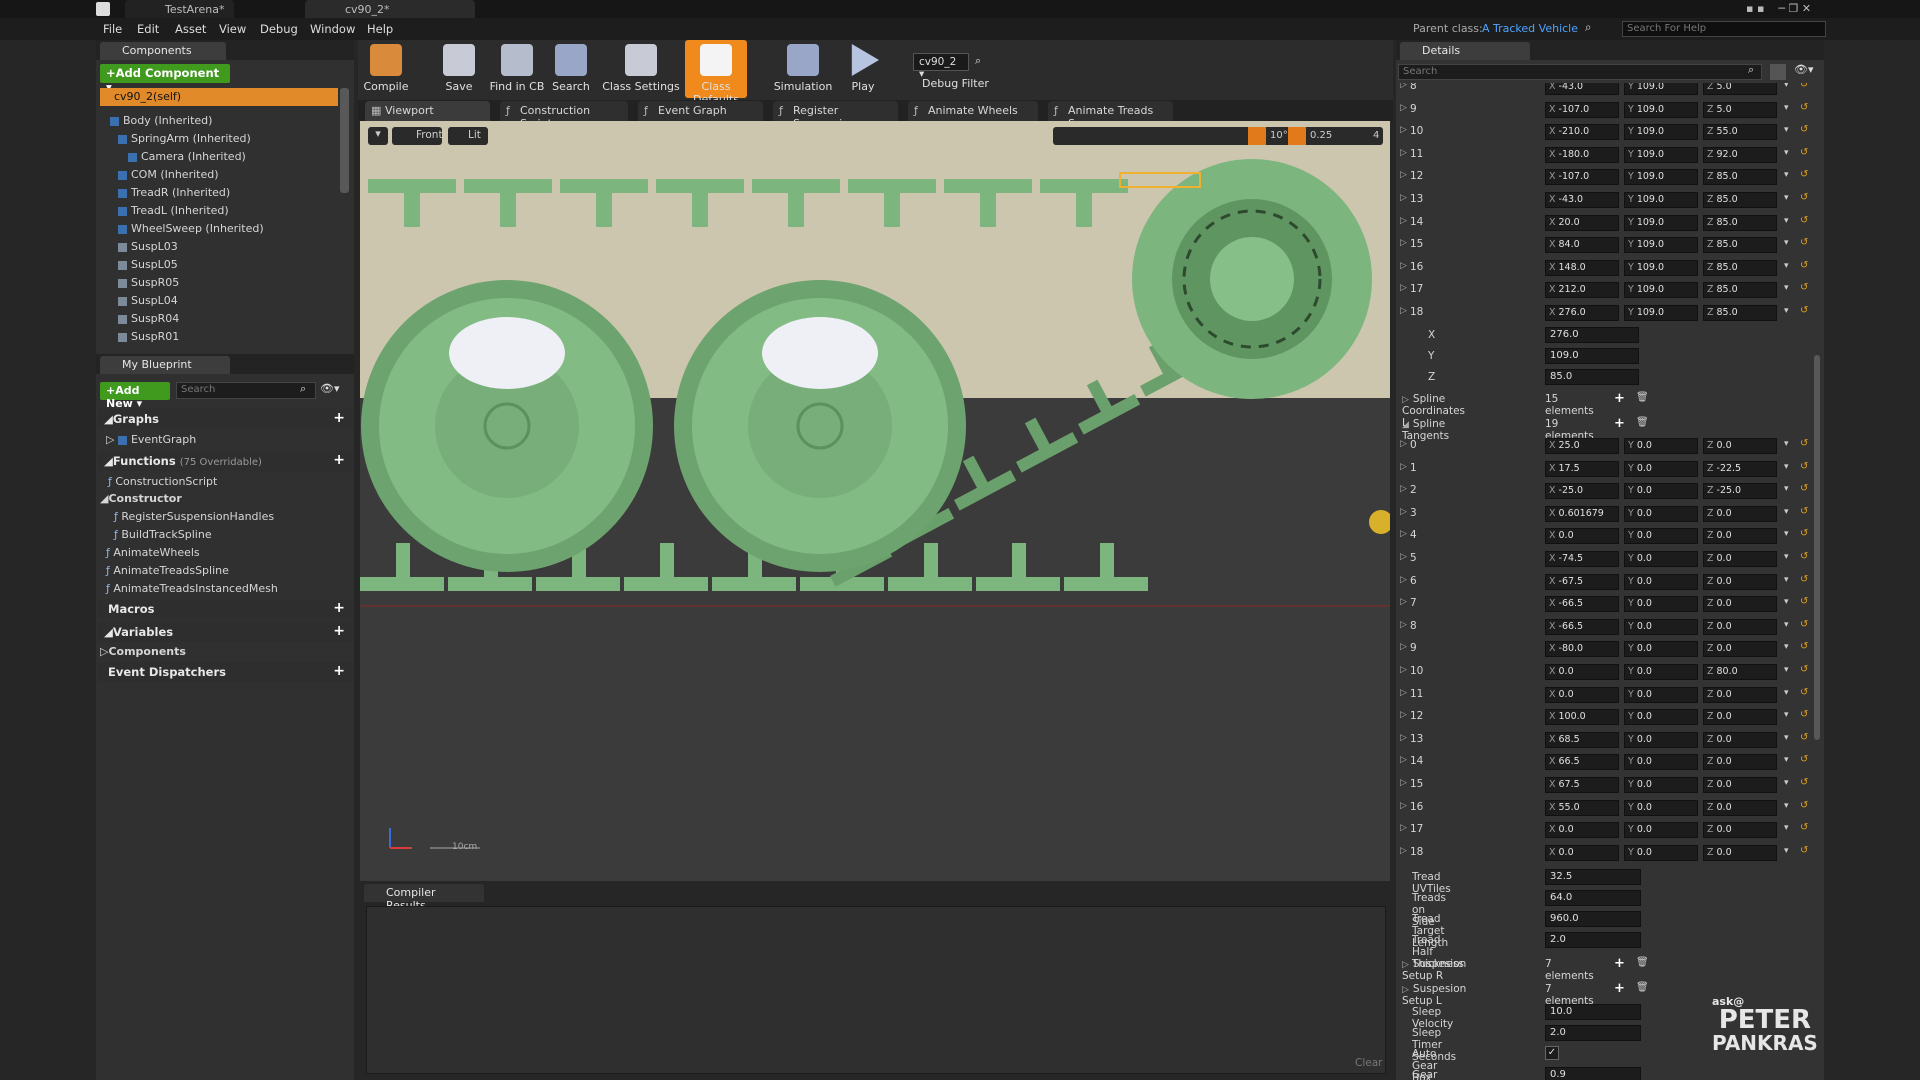  I want to click on vector-x-field: X 100.0, so click(1582, 717).